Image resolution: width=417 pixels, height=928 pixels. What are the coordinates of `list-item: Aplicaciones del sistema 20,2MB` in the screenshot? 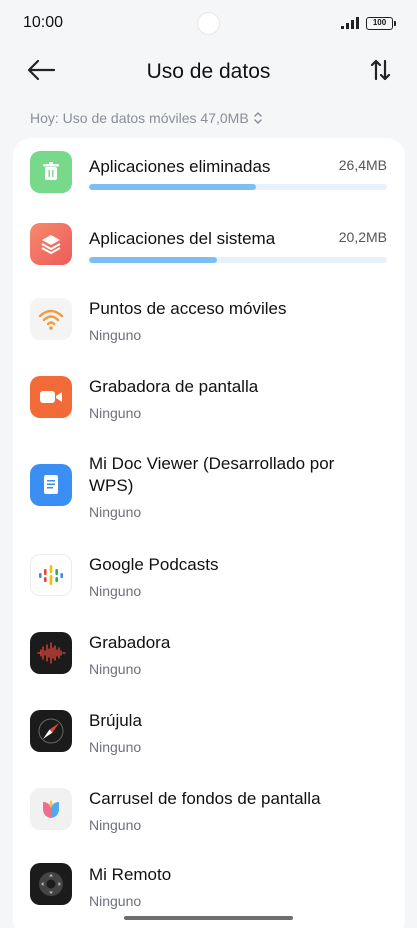 It's located at (209, 248).